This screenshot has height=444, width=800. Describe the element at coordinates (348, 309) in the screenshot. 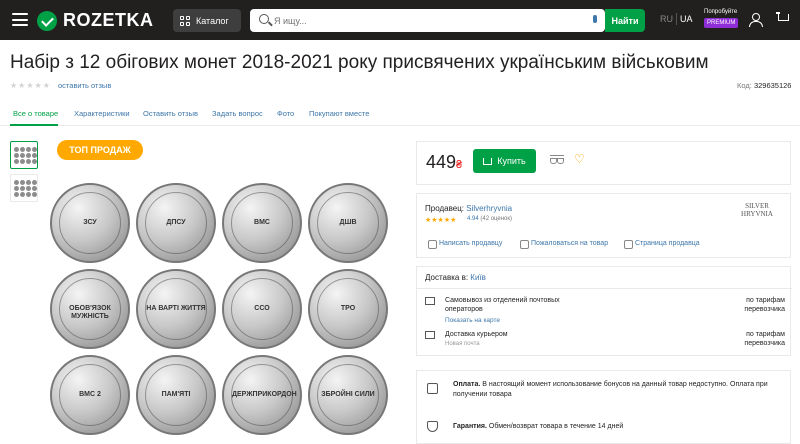

I see `coin-8: ТРО` at that location.